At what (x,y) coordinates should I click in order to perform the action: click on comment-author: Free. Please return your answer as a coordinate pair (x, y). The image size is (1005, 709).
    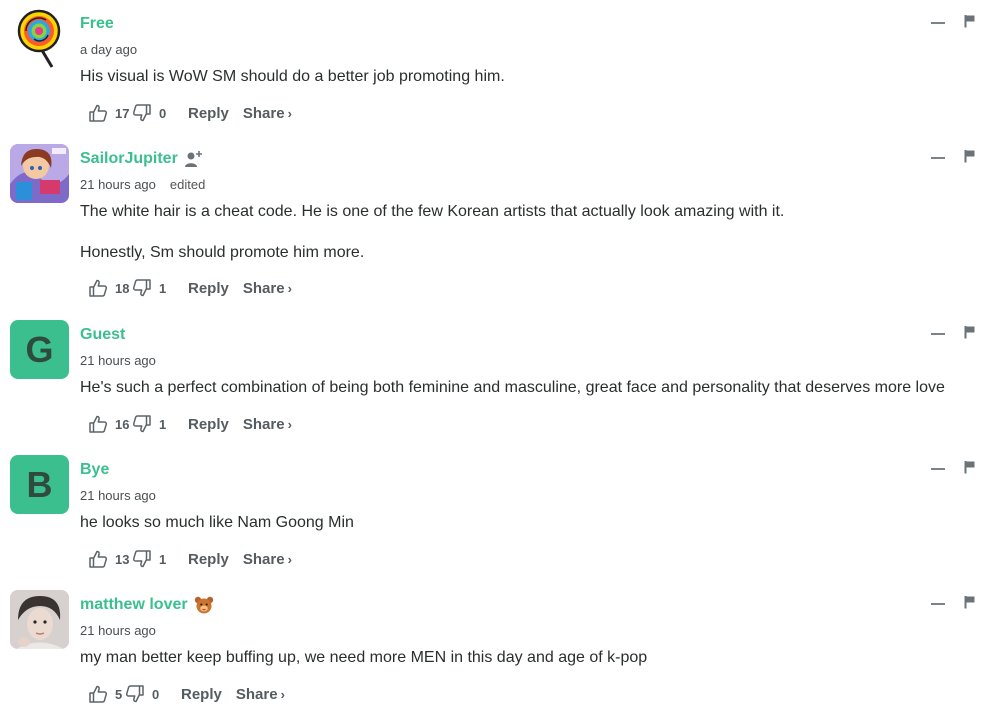
    Looking at the image, I should click on (97, 24).